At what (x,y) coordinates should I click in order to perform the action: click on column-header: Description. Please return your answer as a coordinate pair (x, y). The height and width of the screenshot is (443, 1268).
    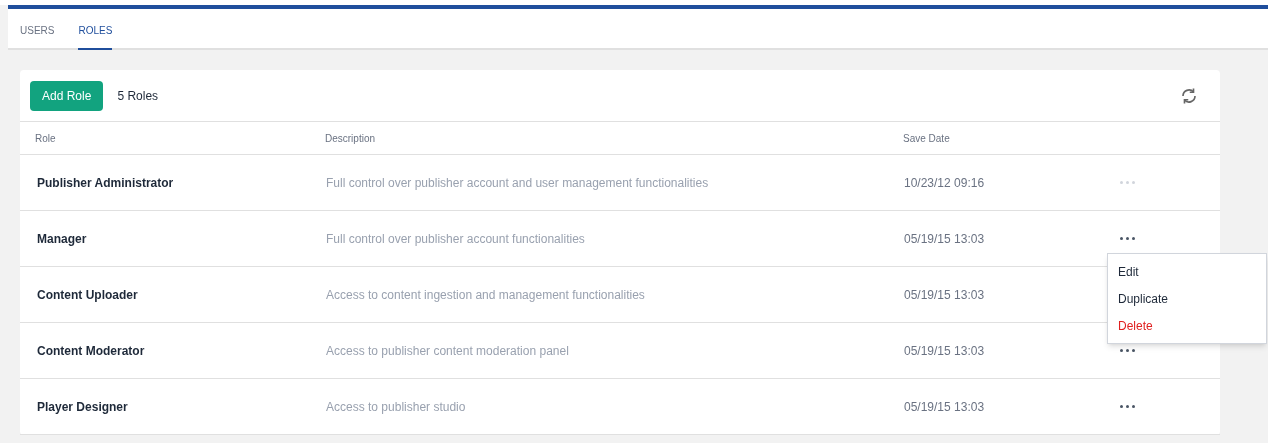
    Looking at the image, I should click on (351, 138).